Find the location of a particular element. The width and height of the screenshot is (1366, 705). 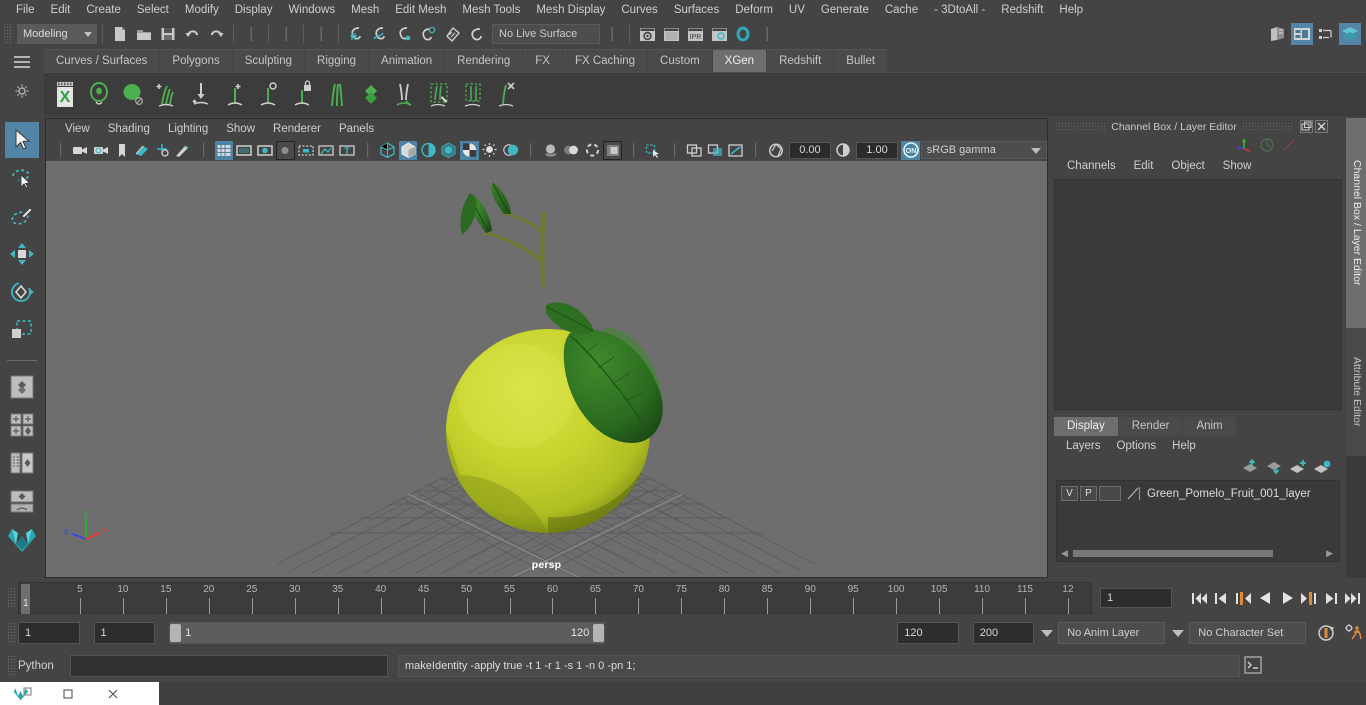

menuset-selector: Modeling is located at coordinates (57, 34).